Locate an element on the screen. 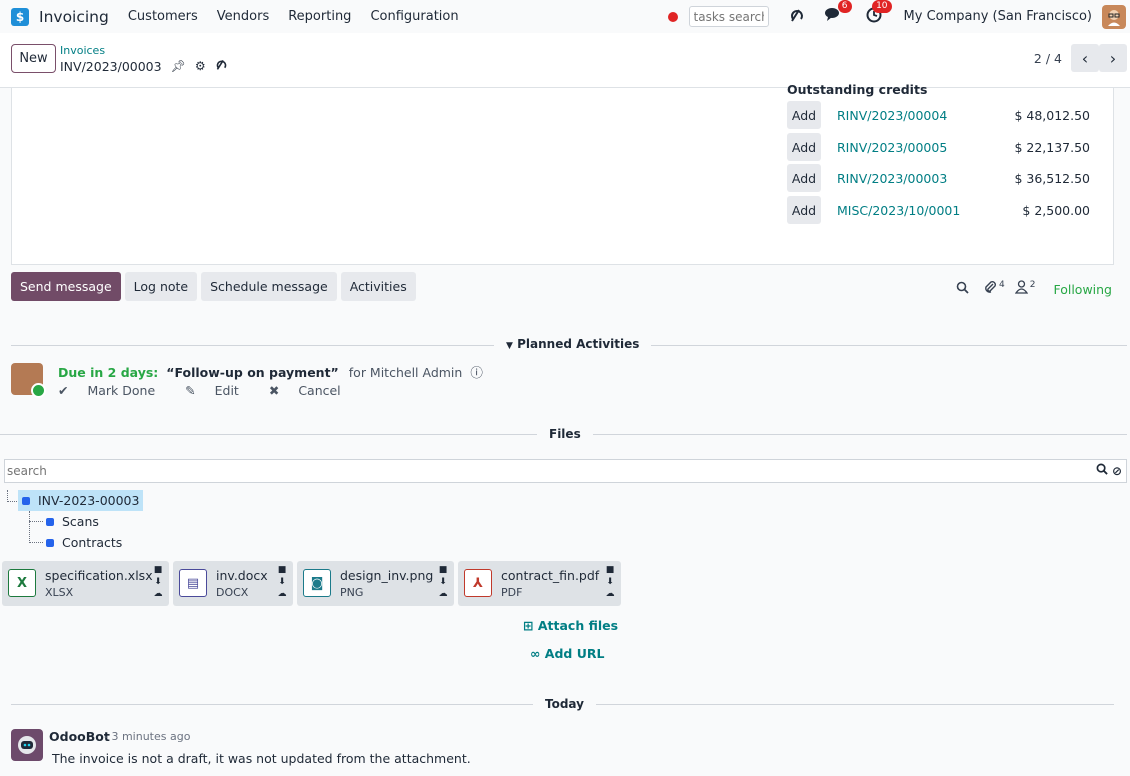 The image size is (1130, 776). company-switcher: My Company (San Francisco) is located at coordinates (998, 16).